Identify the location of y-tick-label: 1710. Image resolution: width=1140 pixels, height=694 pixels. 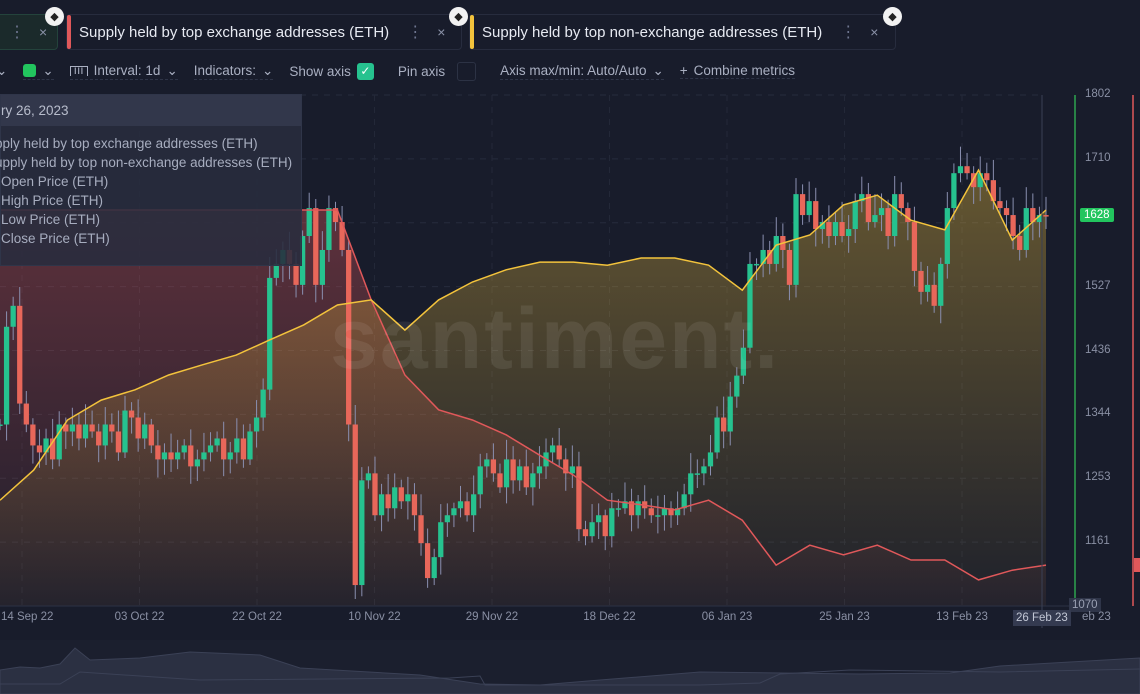
(1098, 157).